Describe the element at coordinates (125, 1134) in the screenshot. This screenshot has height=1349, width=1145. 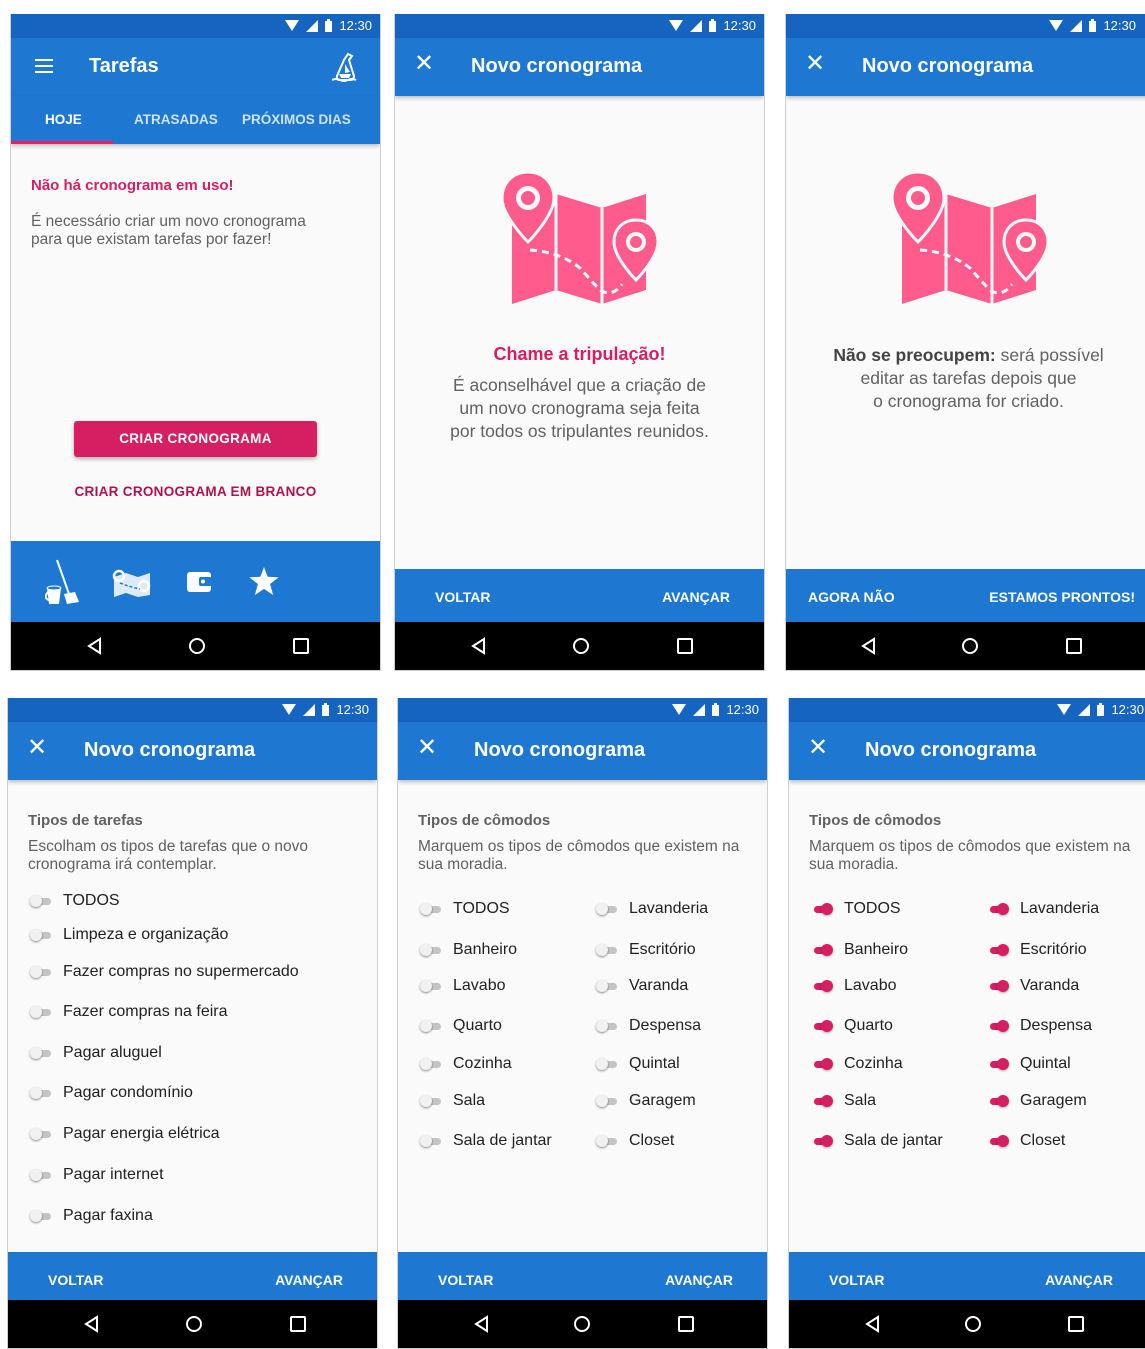
I see `toggle-row: Pagar energia elétrica` at that location.